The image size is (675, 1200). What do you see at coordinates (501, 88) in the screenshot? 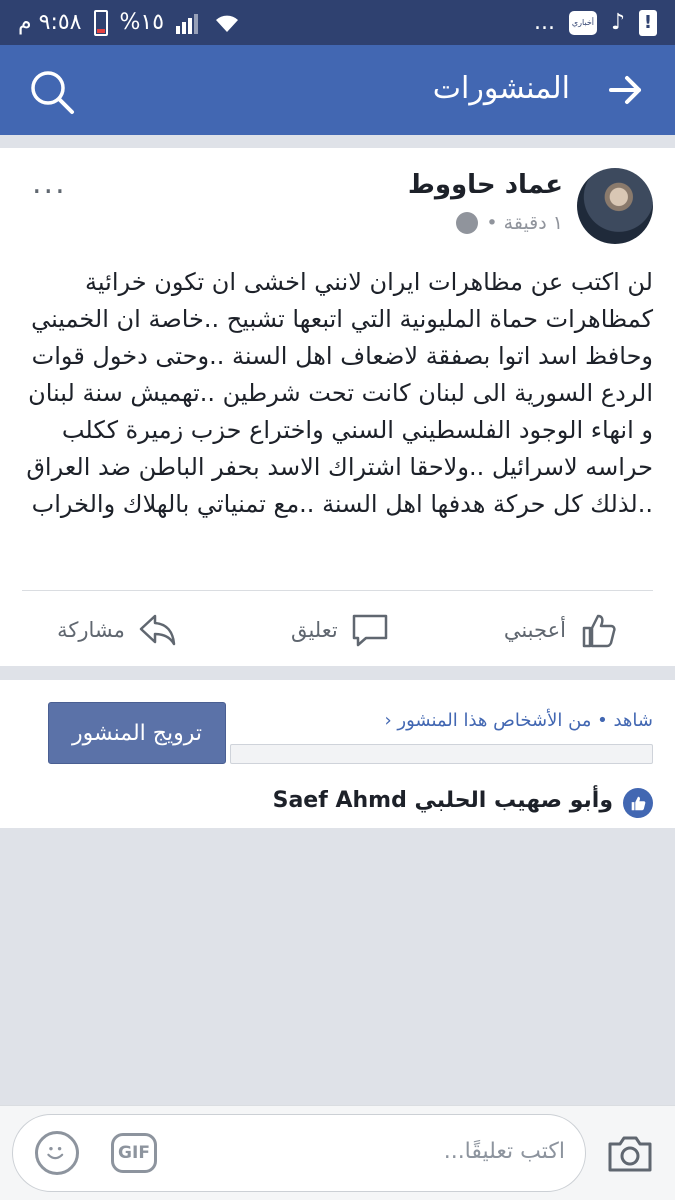
I see `page-title: المنشورات` at bounding box center [501, 88].